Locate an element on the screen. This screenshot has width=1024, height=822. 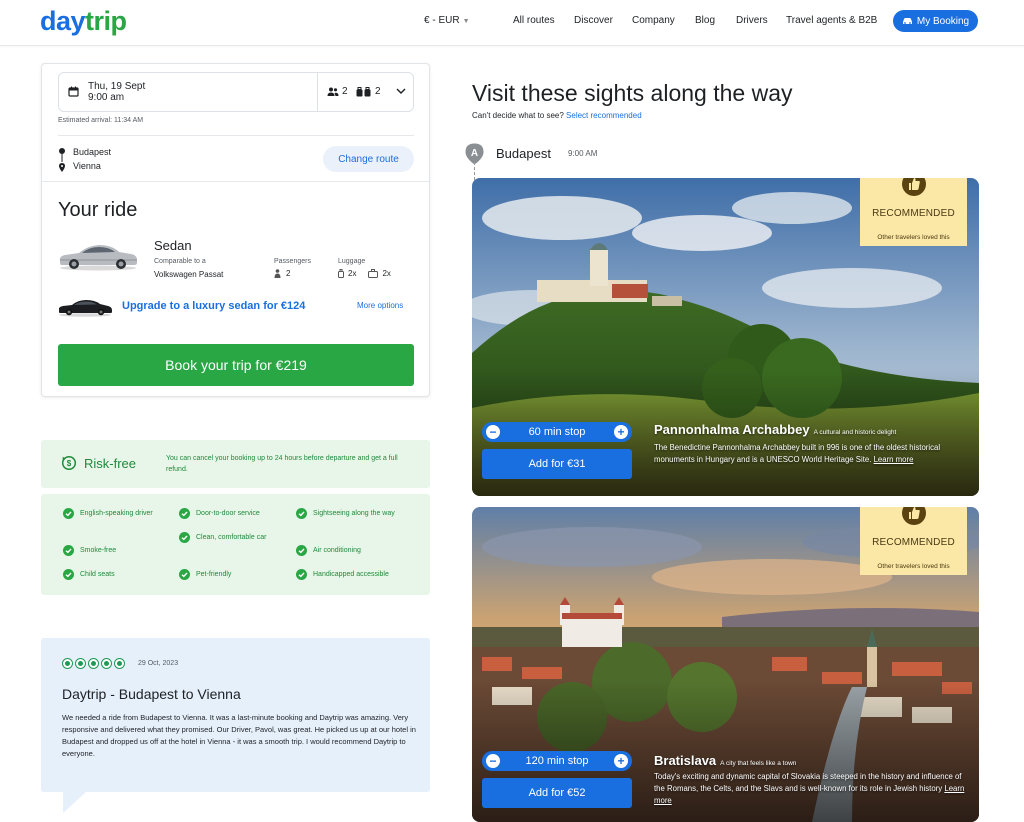
start-time: 9:00 AM is located at coordinates (583, 153).